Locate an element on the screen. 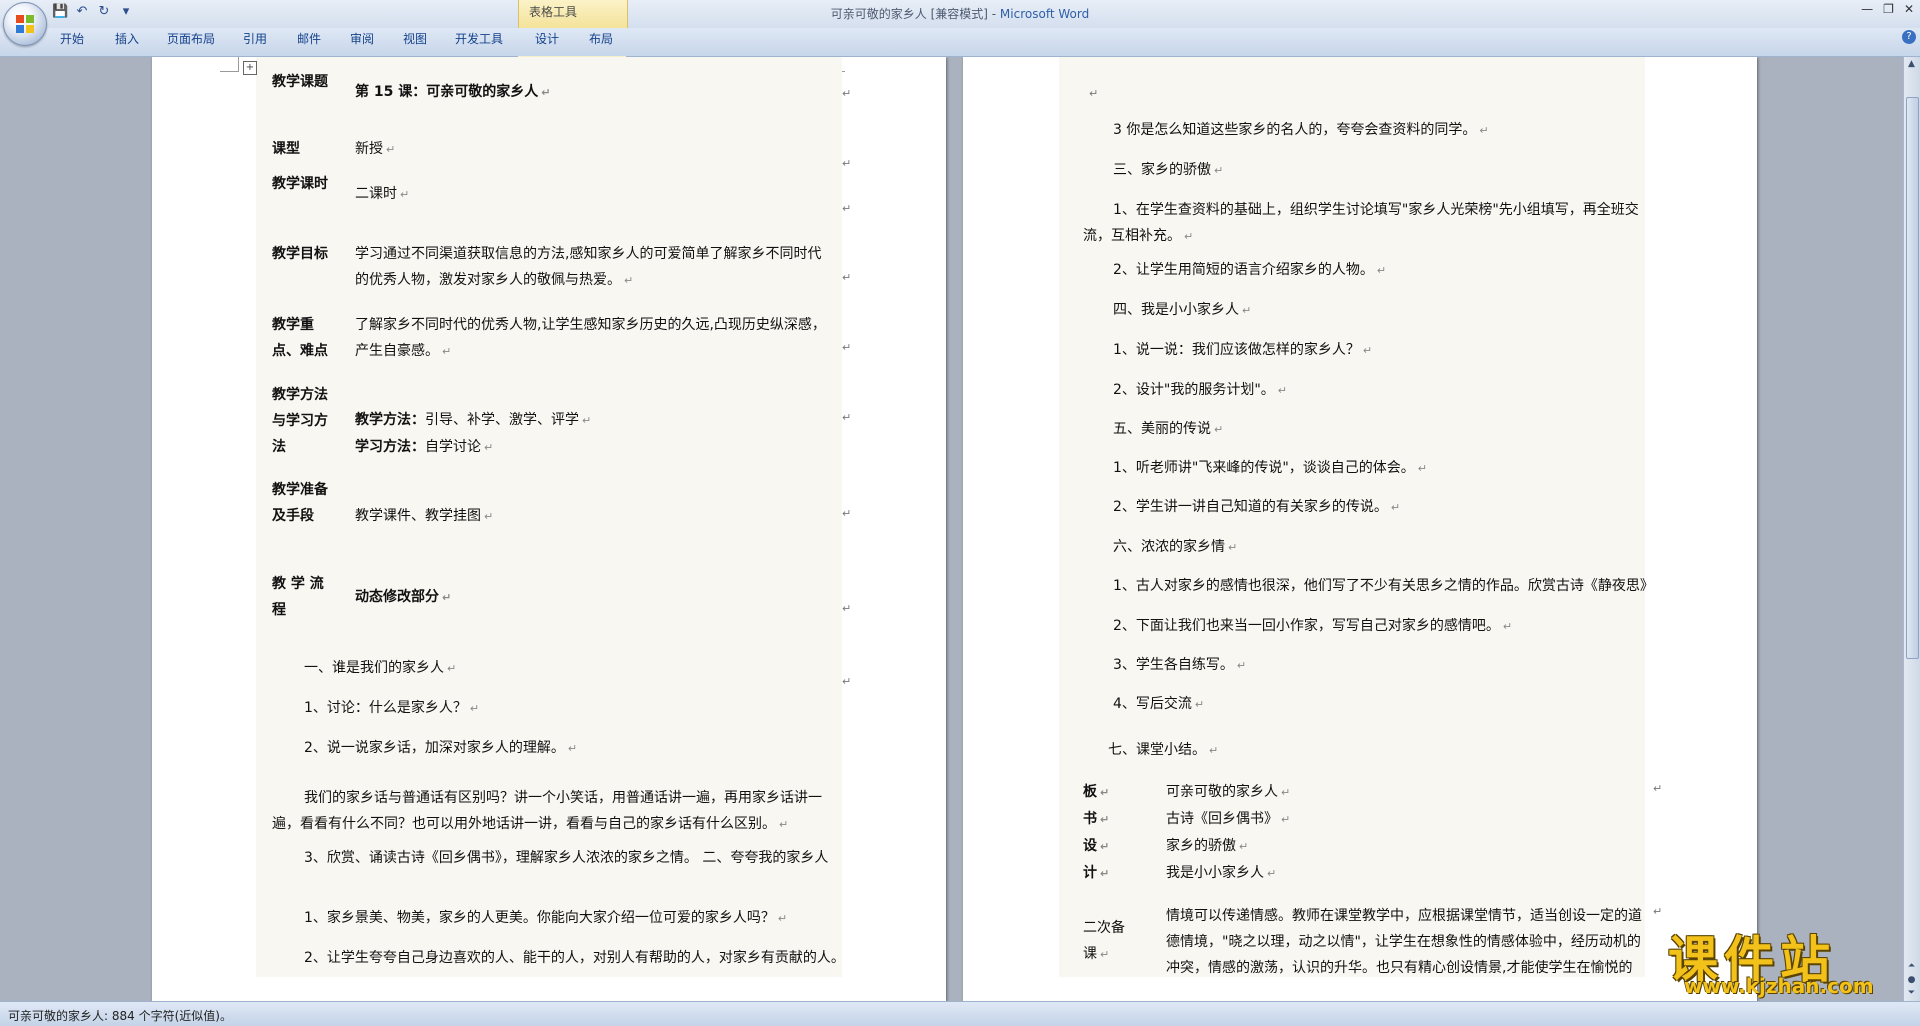  row-label-goal: 教学目标 is located at coordinates (300, 254).